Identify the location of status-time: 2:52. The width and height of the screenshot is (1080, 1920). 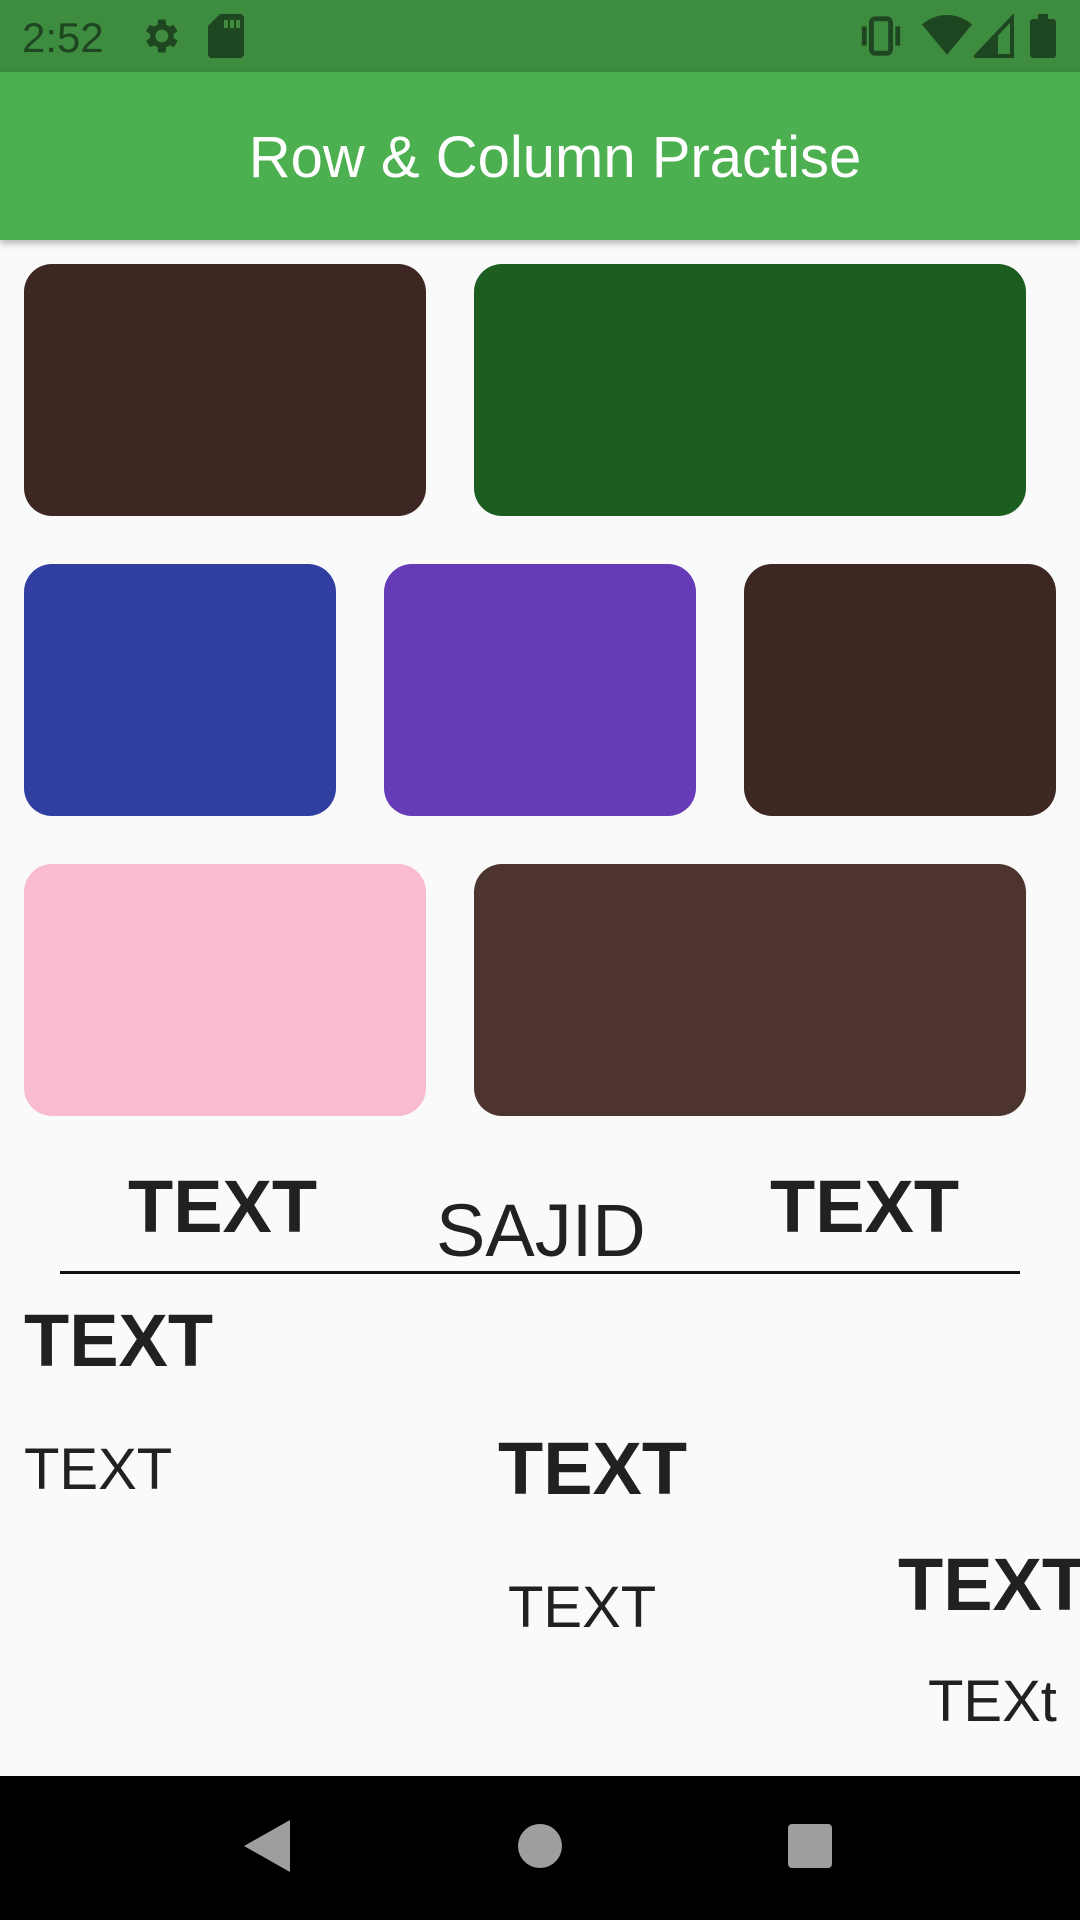
(63, 37).